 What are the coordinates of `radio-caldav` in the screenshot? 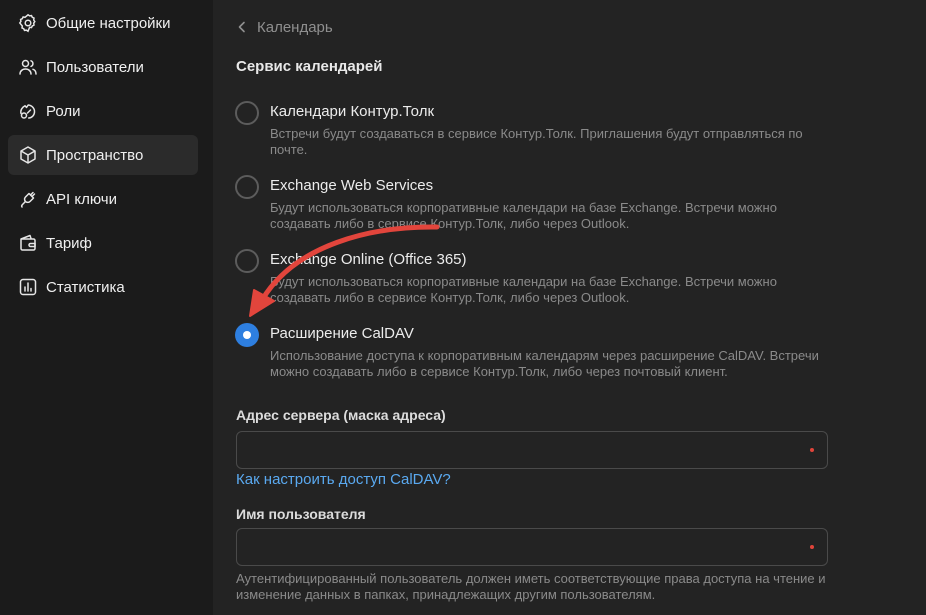 It's located at (247, 335).